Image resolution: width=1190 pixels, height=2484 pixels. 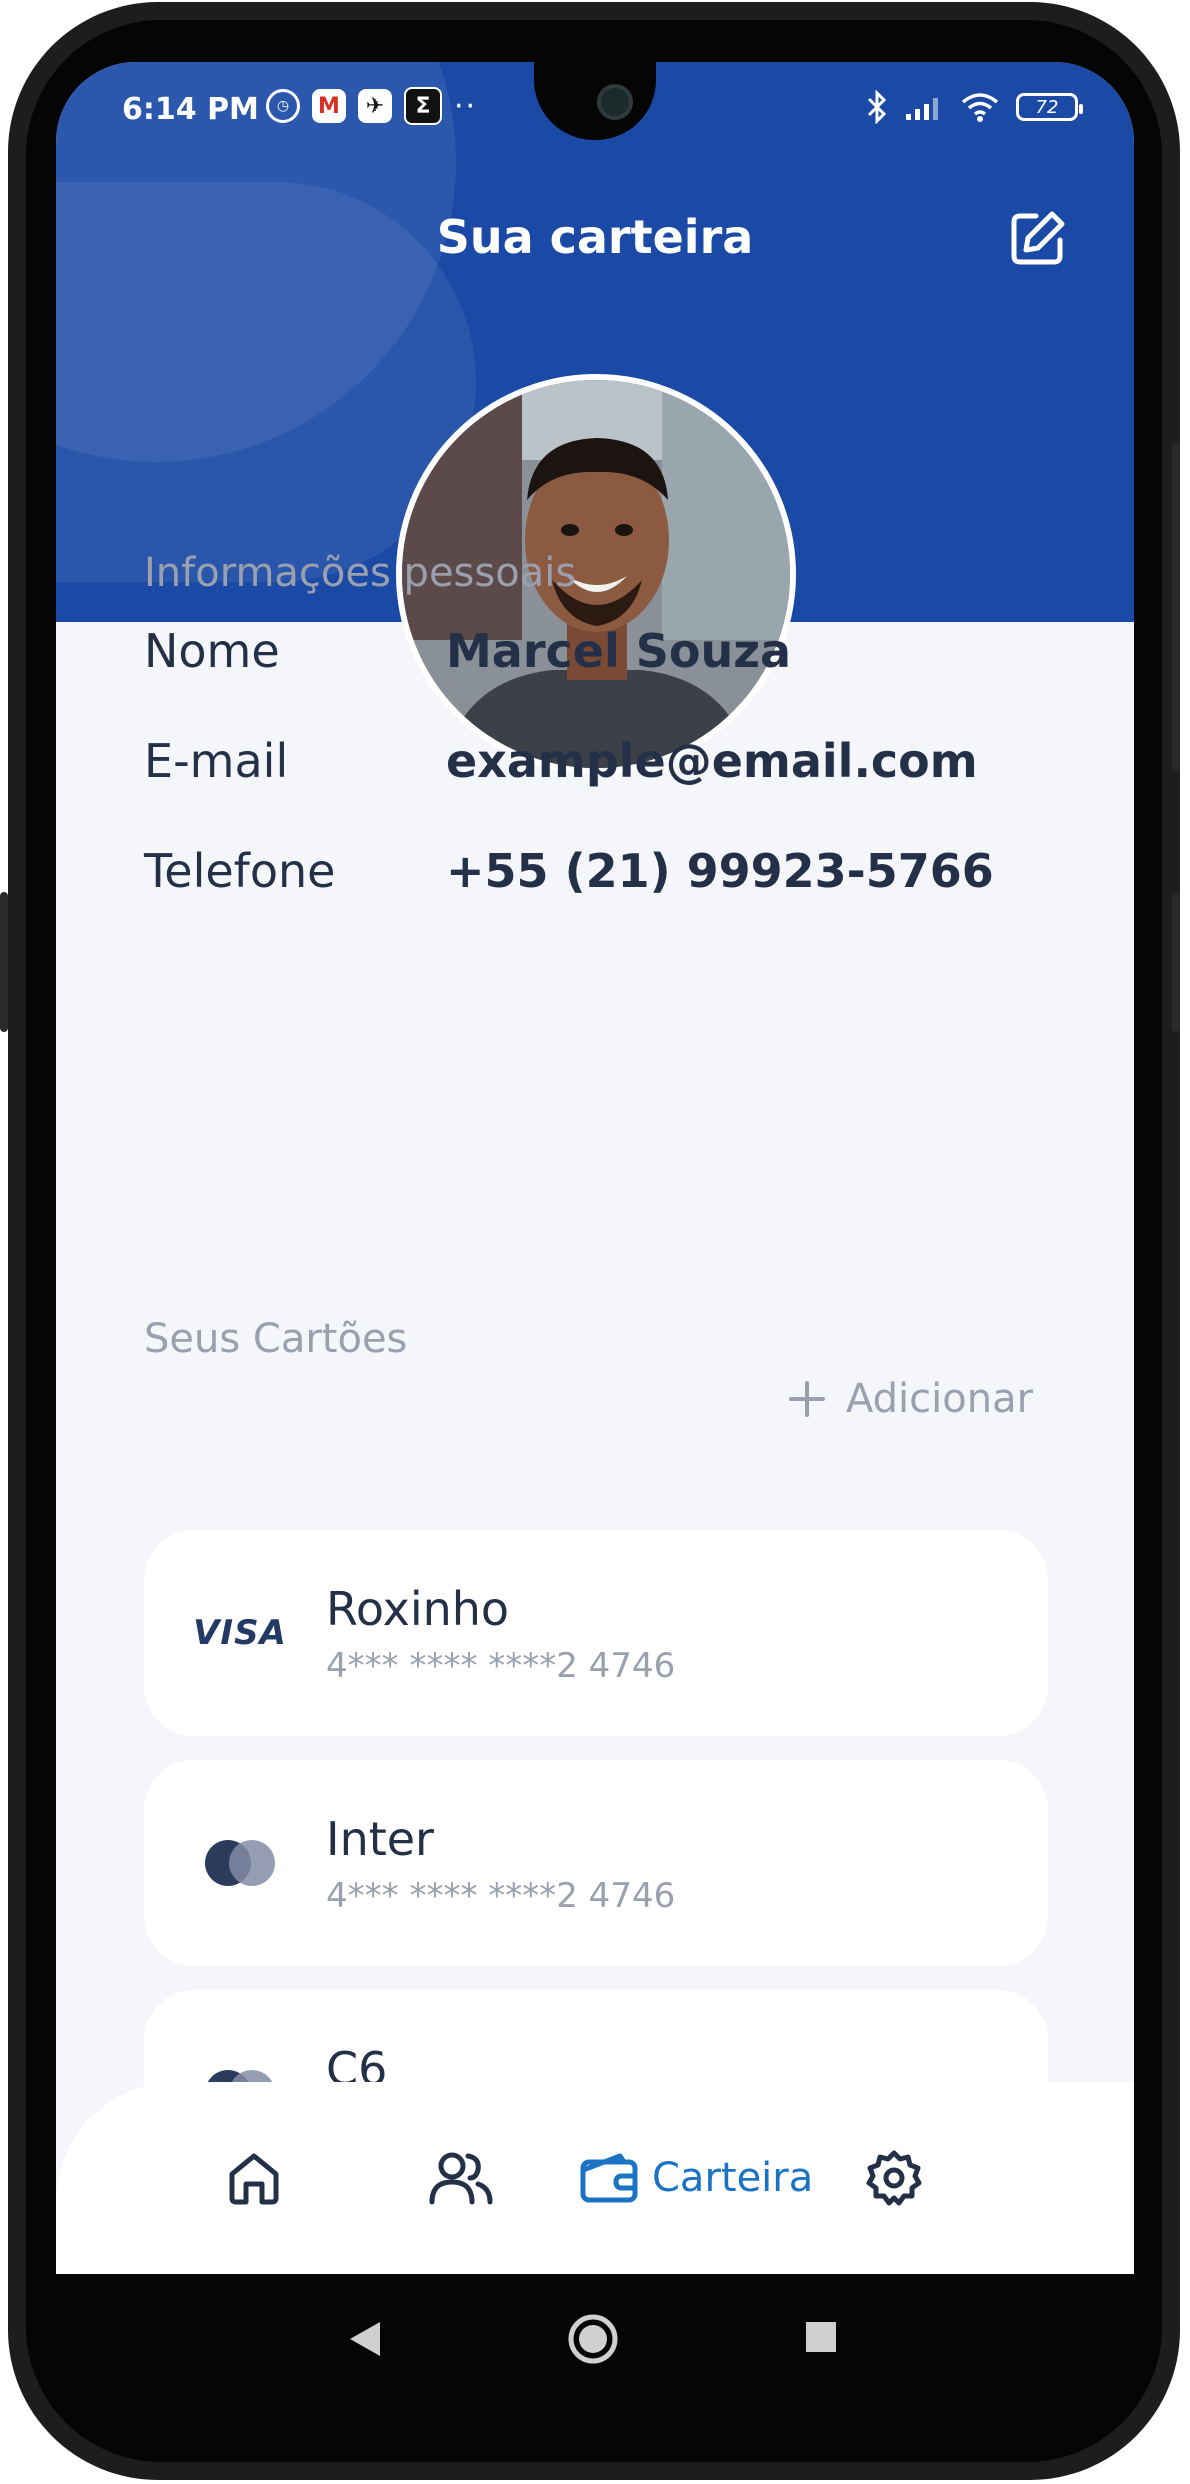 I want to click on status-icons-right: 72, so click(x=974, y=107).